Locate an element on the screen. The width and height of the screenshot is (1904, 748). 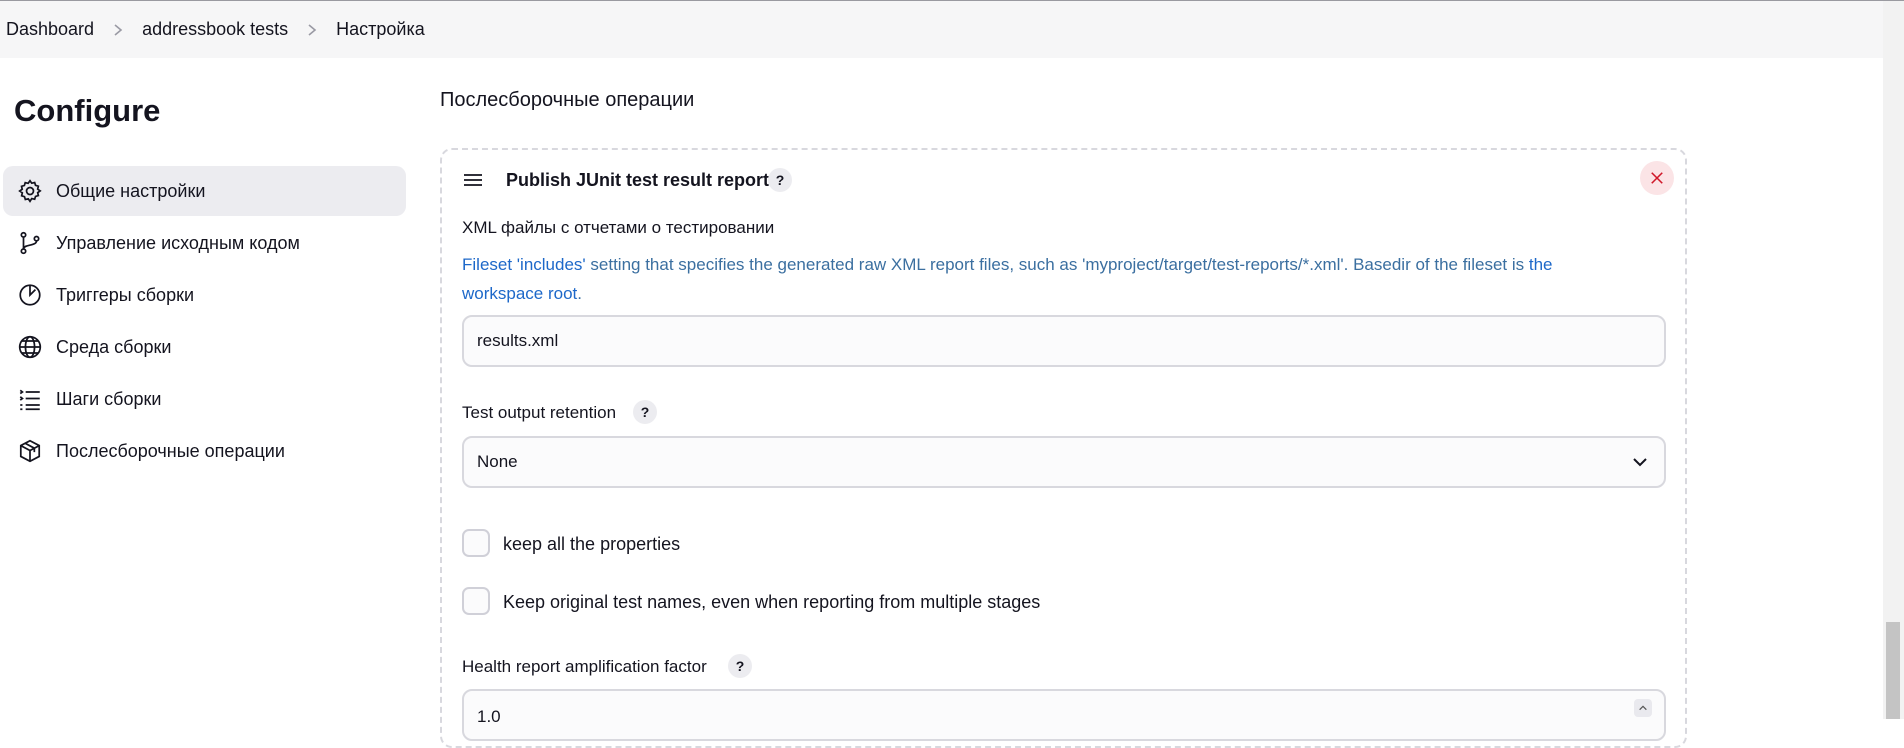
breadcrumb-configure: Настройка is located at coordinates (380, 29).